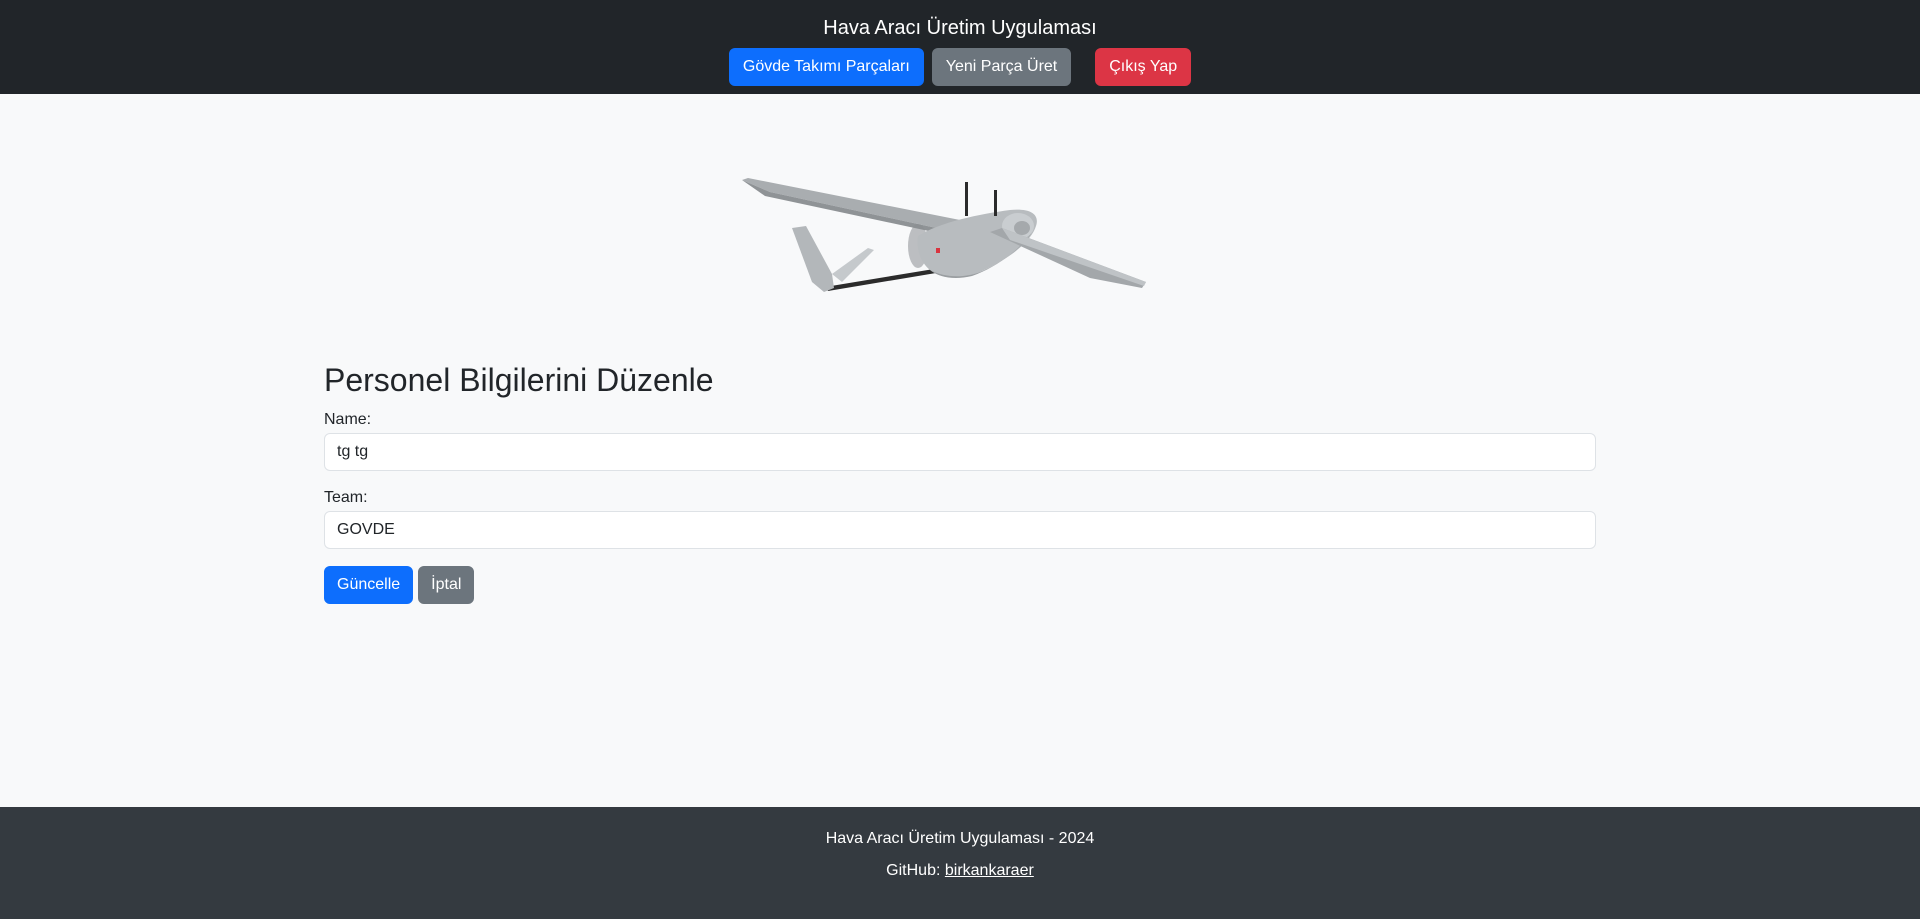 Image resolution: width=1920 pixels, height=919 pixels. Describe the element at coordinates (960, 585) in the screenshot. I see `form-actions: Güncelle İptal` at that location.